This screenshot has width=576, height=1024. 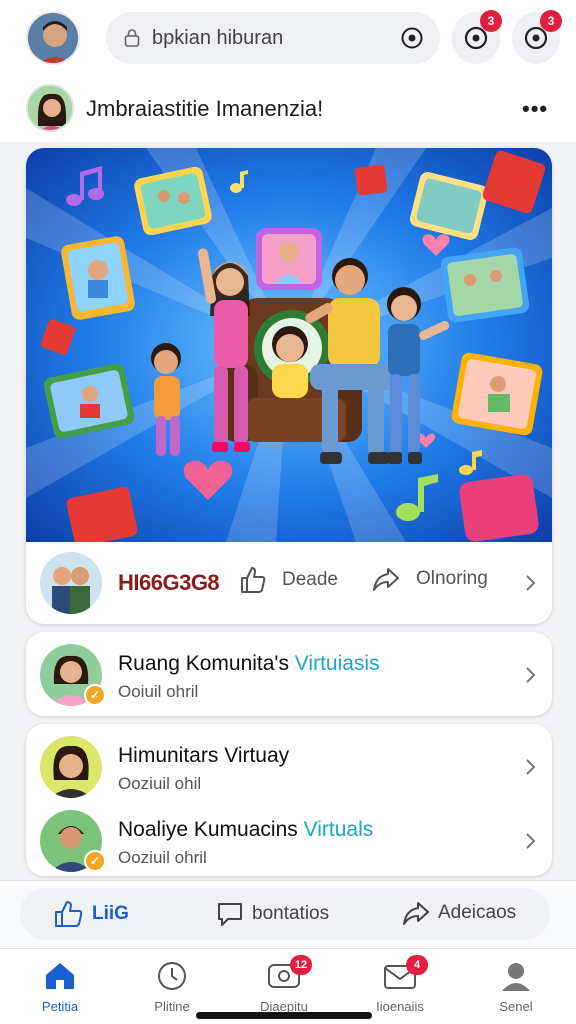 What do you see at coordinates (400, 1006) in the screenshot?
I see `nav-label: Iioenaiis` at bounding box center [400, 1006].